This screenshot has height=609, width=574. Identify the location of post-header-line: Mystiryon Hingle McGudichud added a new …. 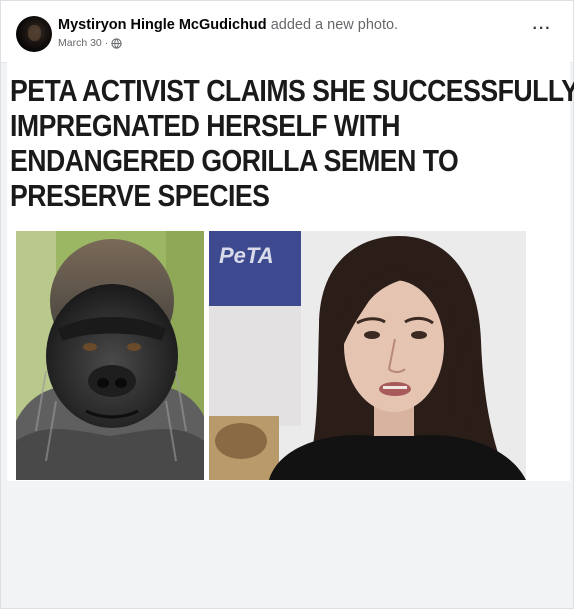
(228, 25).